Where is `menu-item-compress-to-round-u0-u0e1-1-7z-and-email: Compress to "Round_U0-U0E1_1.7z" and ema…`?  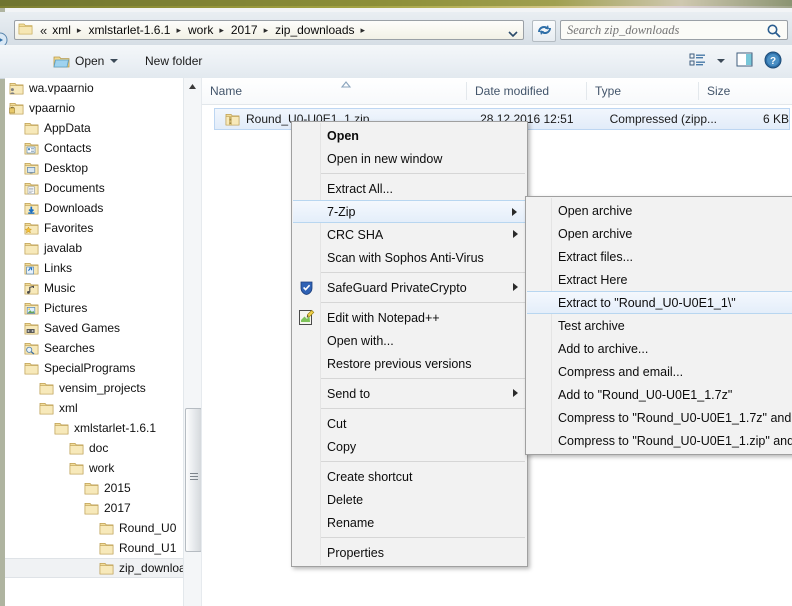 menu-item-compress-to-round-u0-u0e1-1-7z-and-email: Compress to "Round_U0-U0E1_1.7z" and ema… is located at coordinates (659, 417).